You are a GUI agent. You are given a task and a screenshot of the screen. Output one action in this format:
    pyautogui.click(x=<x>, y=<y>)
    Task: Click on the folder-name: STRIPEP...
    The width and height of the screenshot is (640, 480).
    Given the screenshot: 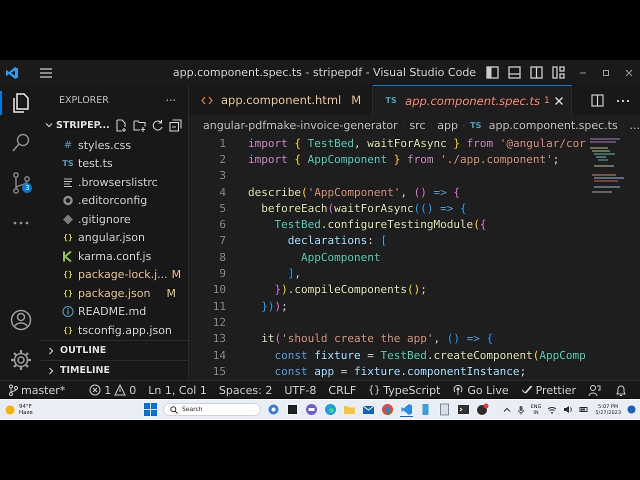 What is the action you would take?
    pyautogui.click(x=83, y=125)
    